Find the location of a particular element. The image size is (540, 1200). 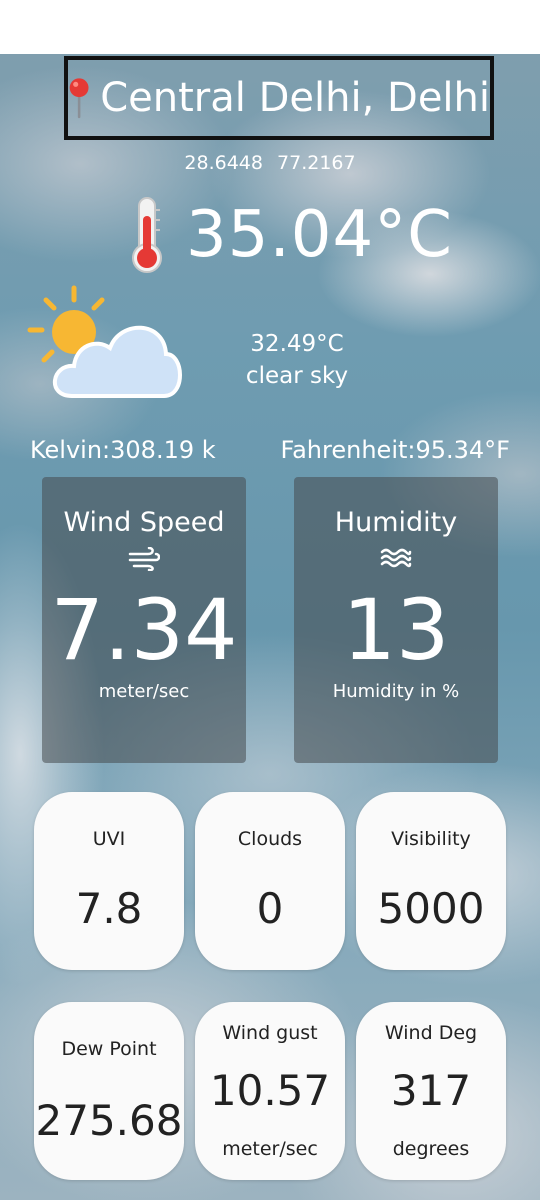

fahrenheit-value: Fahrenheit:95.34°F is located at coordinates (395, 450).